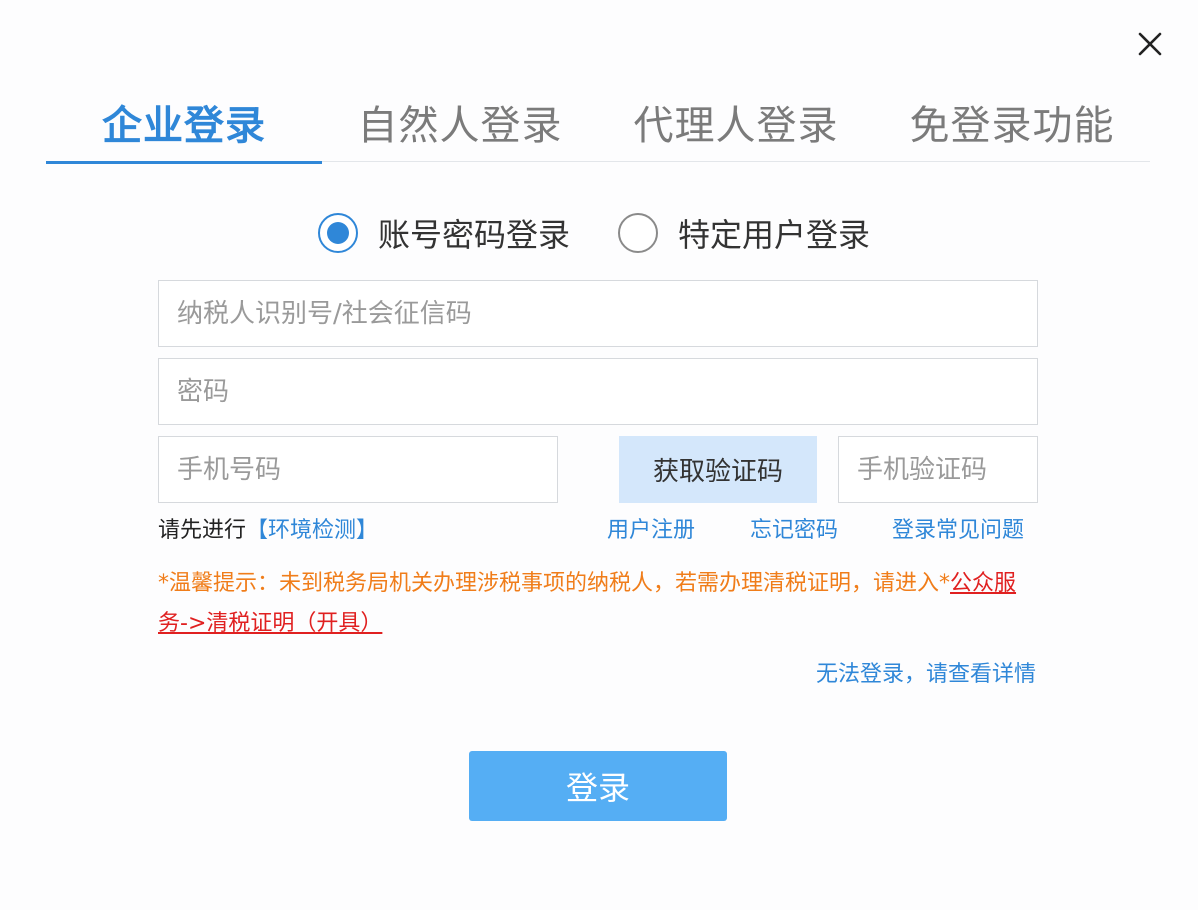  I want to click on env-check-row: 请先进行 【环境检测】, so click(268, 528).